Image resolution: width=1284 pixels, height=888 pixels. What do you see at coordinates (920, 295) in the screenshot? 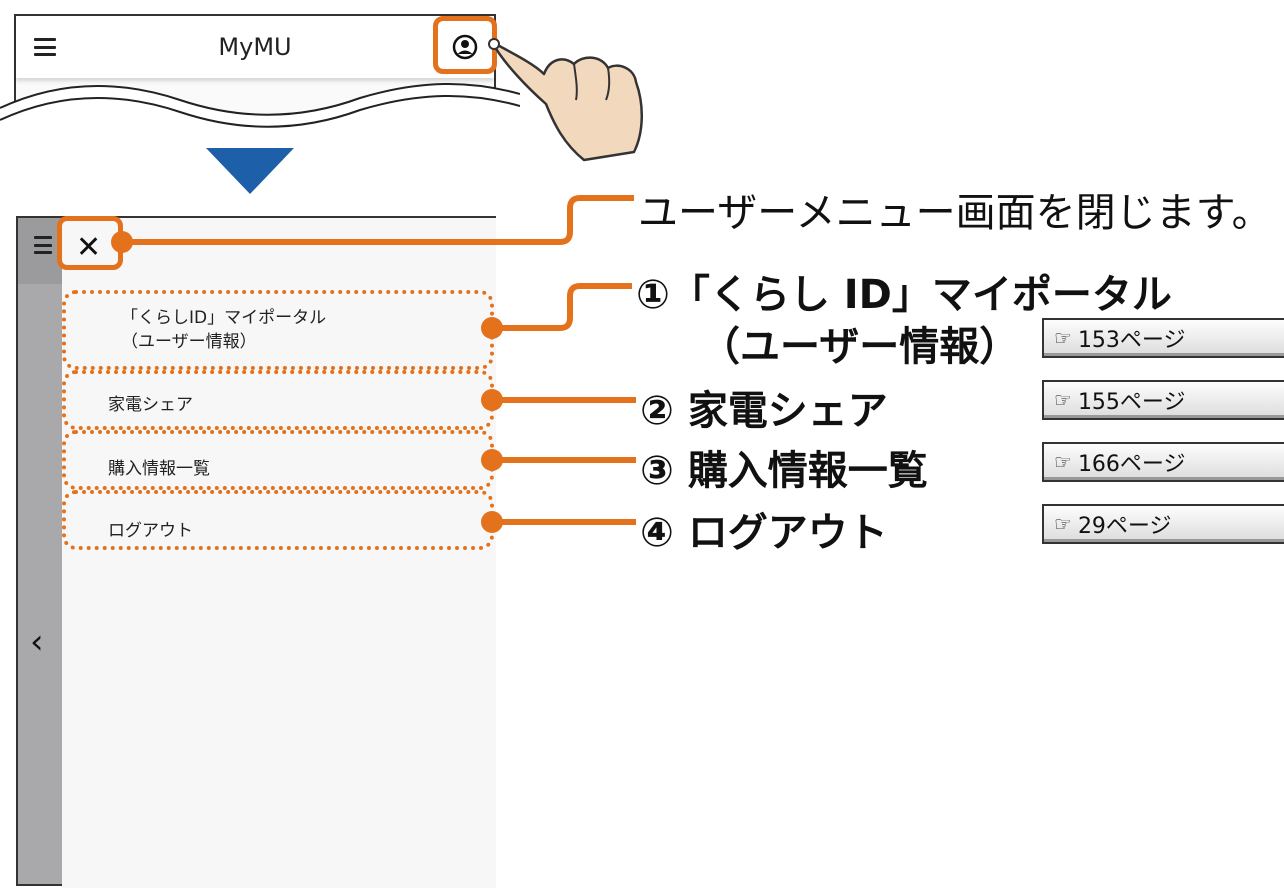
I see `callout-1-label-line1: 「くらし ID」マイポータル` at bounding box center [920, 295].